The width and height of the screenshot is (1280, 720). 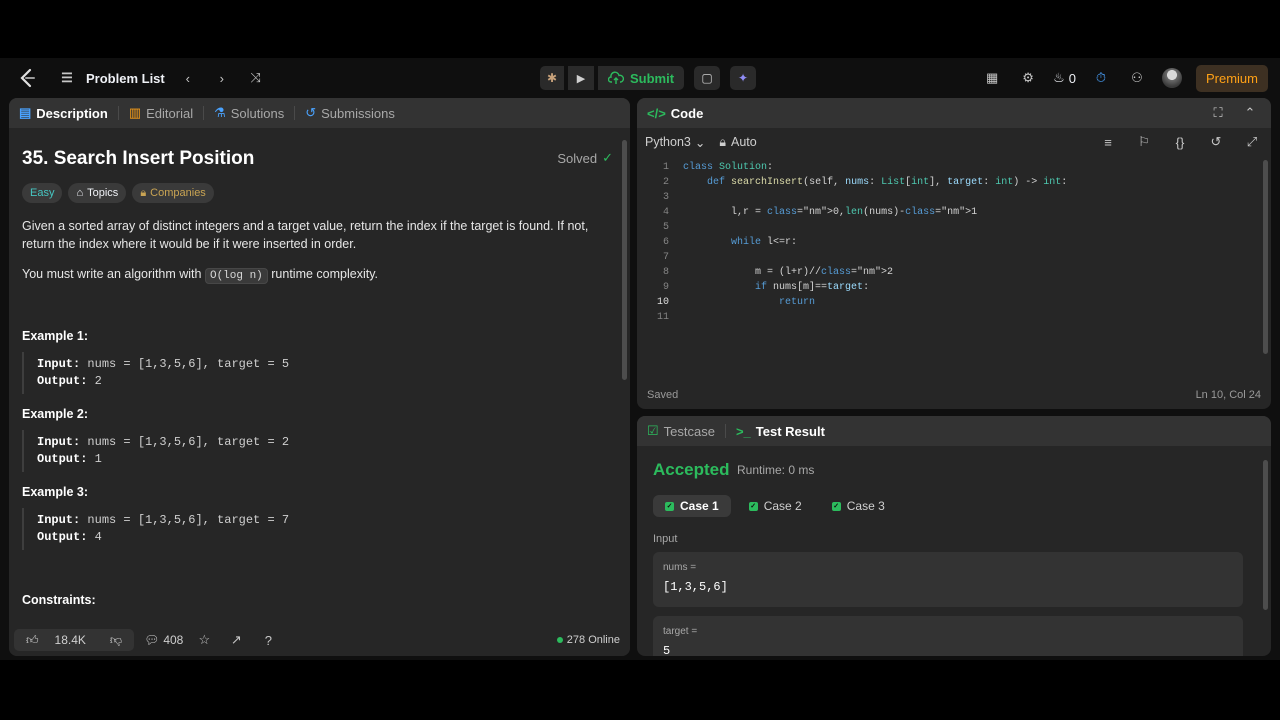 I want to click on code-toolbar: Python3 ⌄ 🔒︎ Auto ≡ ⚐ {} ↺ ⤢, so click(x=954, y=142).